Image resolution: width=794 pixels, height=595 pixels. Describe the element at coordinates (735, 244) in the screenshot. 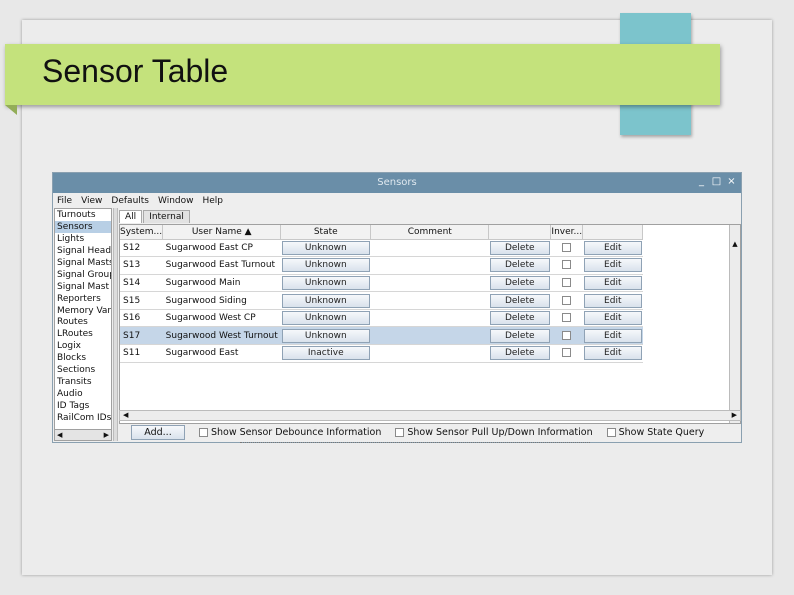

I see `scroll-up-icon: ▲` at that location.